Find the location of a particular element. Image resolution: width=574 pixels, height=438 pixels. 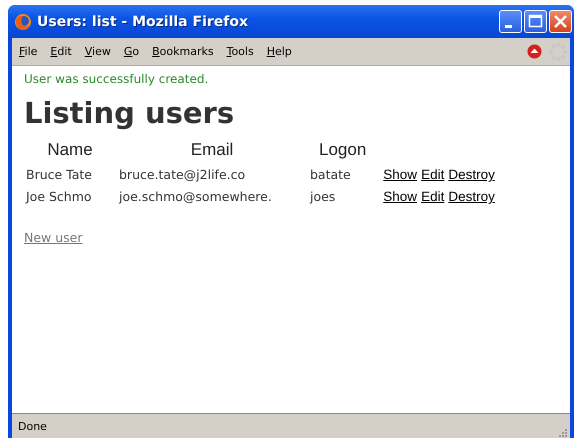

table-cell-text: Joe Schmo is located at coordinates (59, 197).